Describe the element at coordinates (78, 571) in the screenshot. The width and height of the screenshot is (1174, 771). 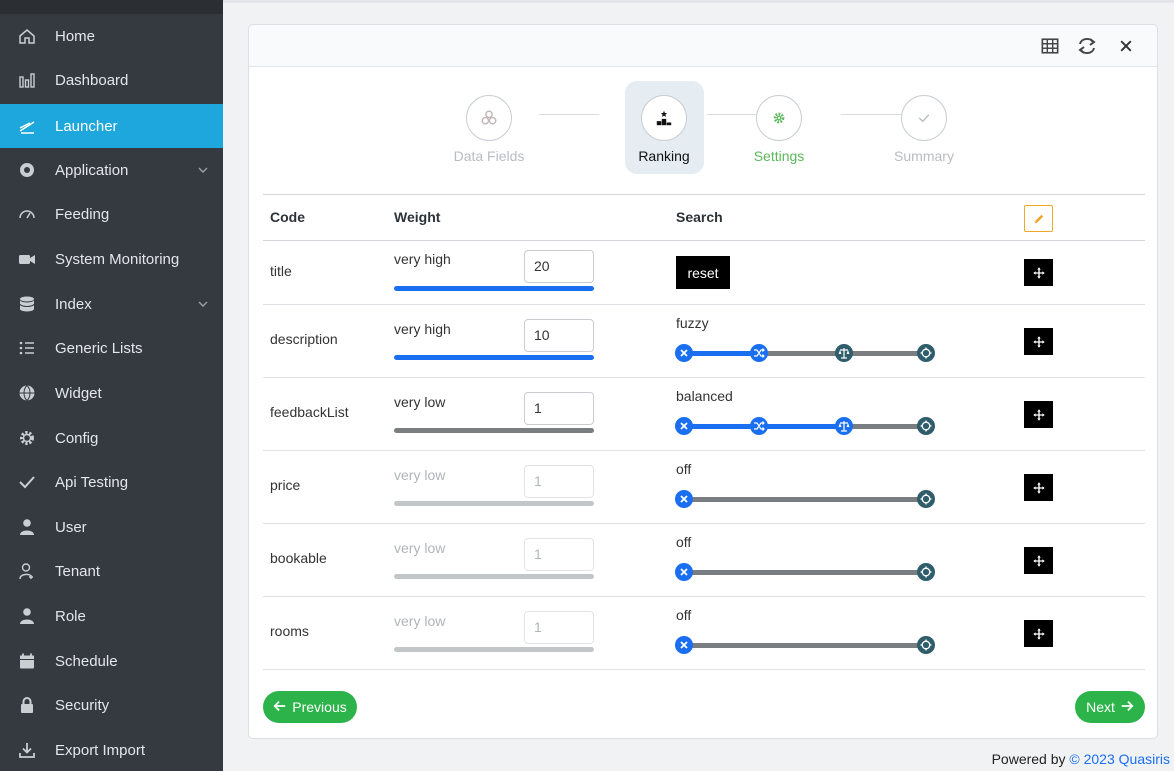
I see `sidebar-item-label: Tenant` at that location.